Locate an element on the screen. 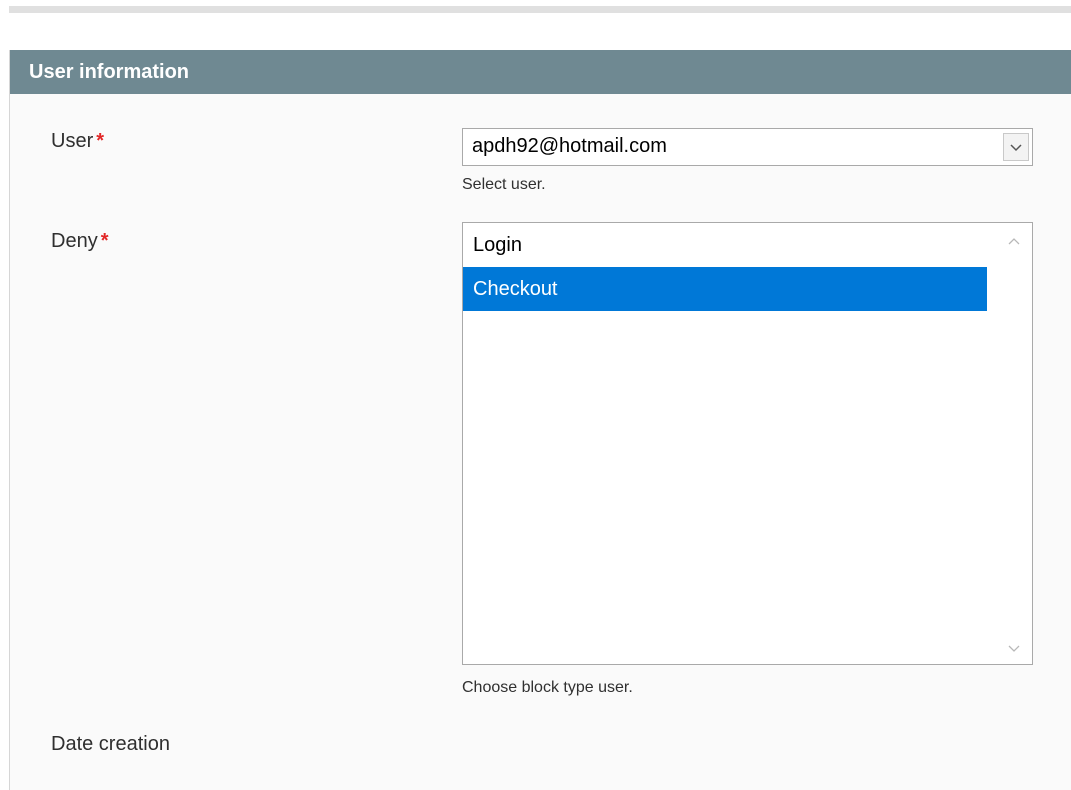 The height and width of the screenshot is (790, 1071). user-select-value: apdh92@hotmail.com is located at coordinates (569, 146).